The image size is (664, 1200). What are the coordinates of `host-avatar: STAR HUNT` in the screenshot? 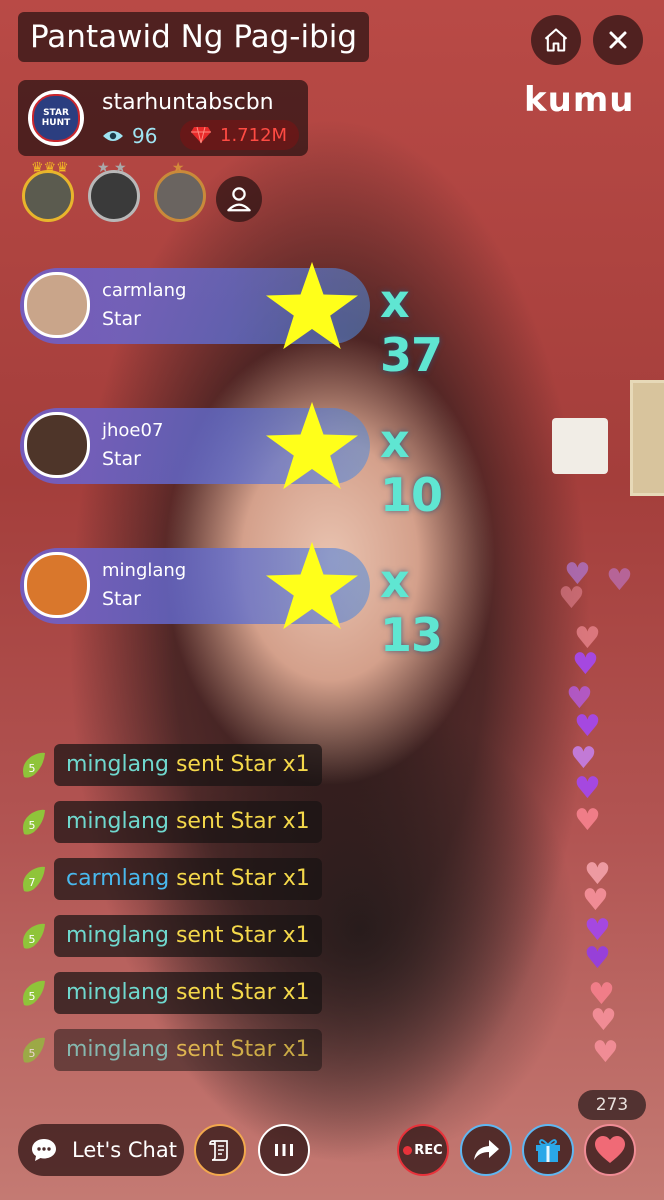 It's located at (56, 118).